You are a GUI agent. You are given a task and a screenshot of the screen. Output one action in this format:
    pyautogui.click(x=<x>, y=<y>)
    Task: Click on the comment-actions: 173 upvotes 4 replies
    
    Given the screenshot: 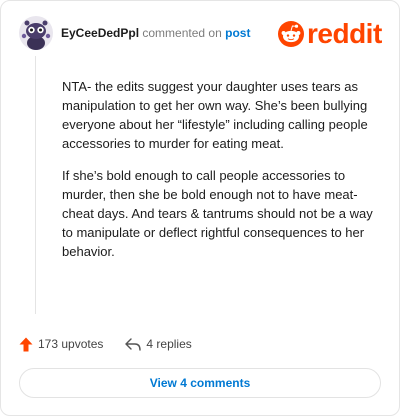 What is the action you would take?
    pyautogui.click(x=105, y=344)
    